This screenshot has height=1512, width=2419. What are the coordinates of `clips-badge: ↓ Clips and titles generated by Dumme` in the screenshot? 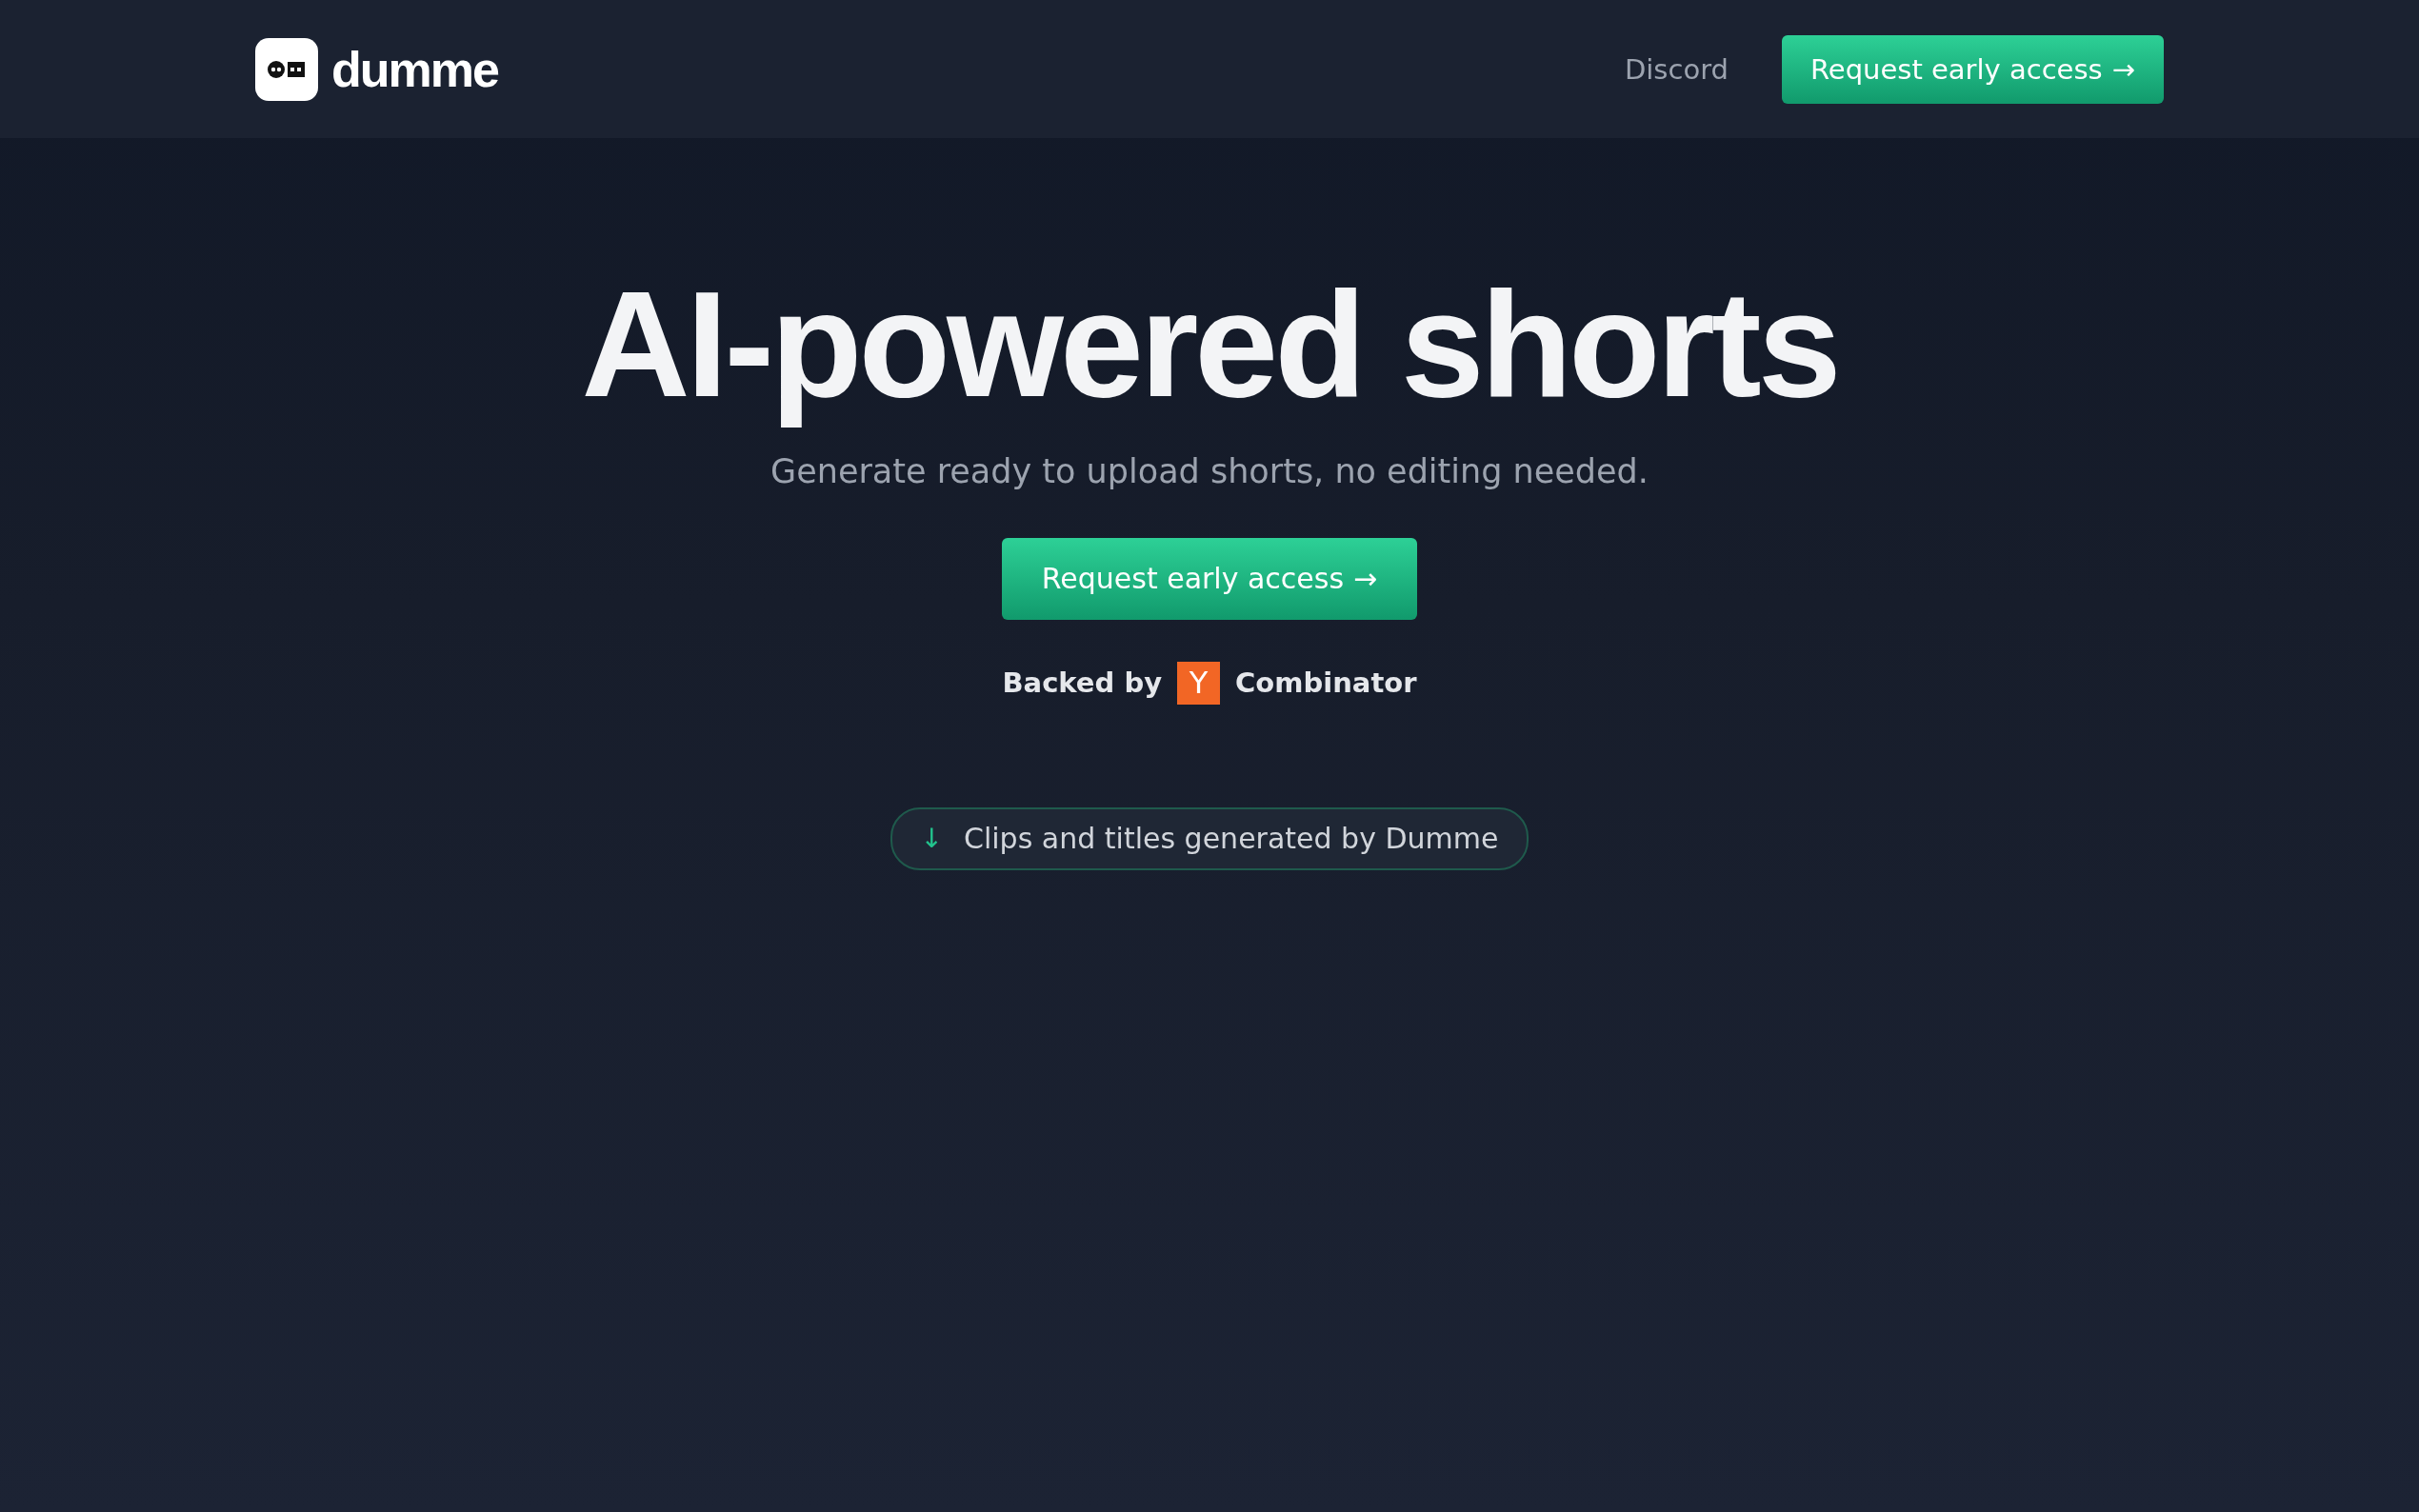 It's located at (1209, 838).